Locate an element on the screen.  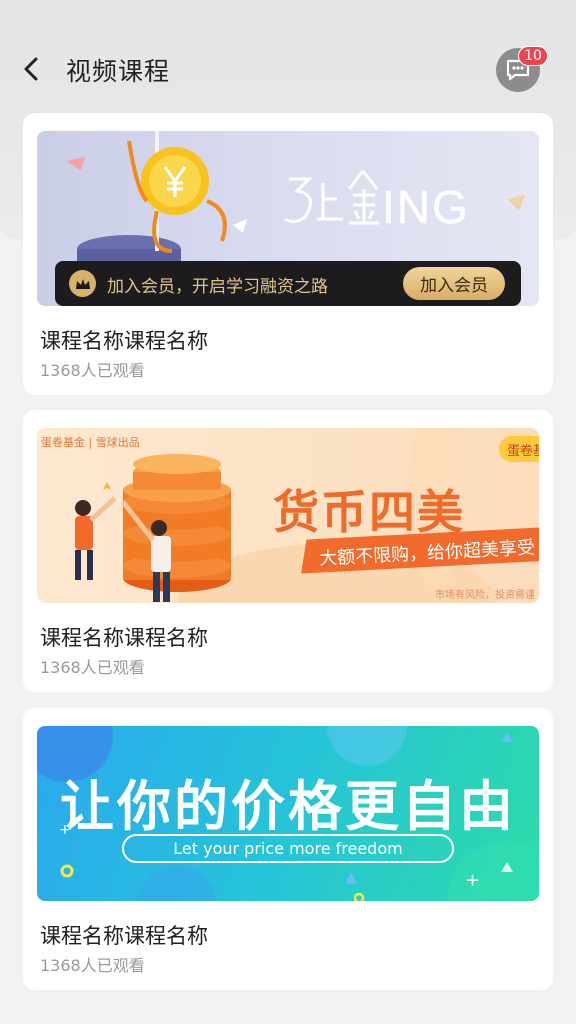
course-banner: ING 加入会员，开启学习融资之路 加入会员 is located at coordinates (288, 218).